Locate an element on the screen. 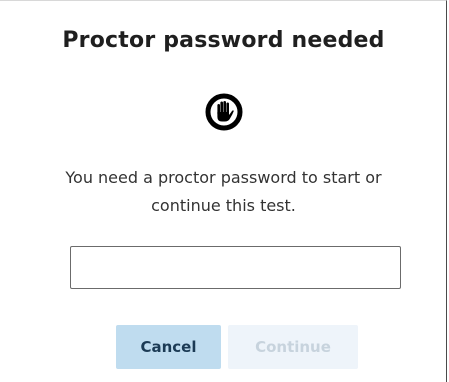  continue-button: Continue is located at coordinates (293, 347).